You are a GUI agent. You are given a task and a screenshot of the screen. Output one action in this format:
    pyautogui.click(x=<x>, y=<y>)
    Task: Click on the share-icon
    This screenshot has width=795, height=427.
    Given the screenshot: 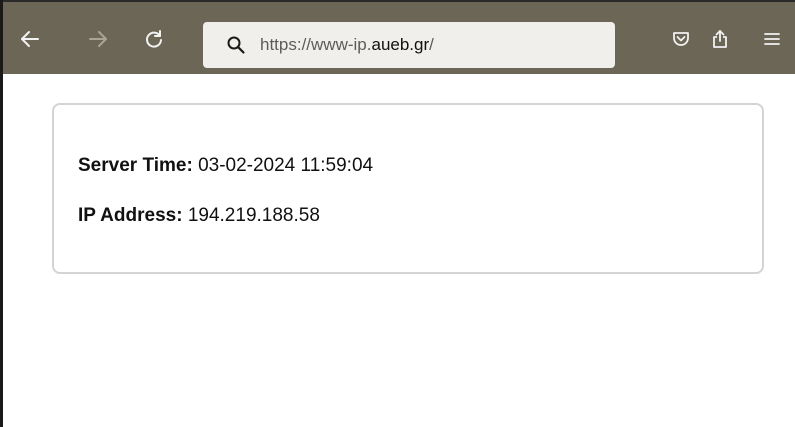 What is the action you would take?
    pyautogui.click(x=720, y=39)
    